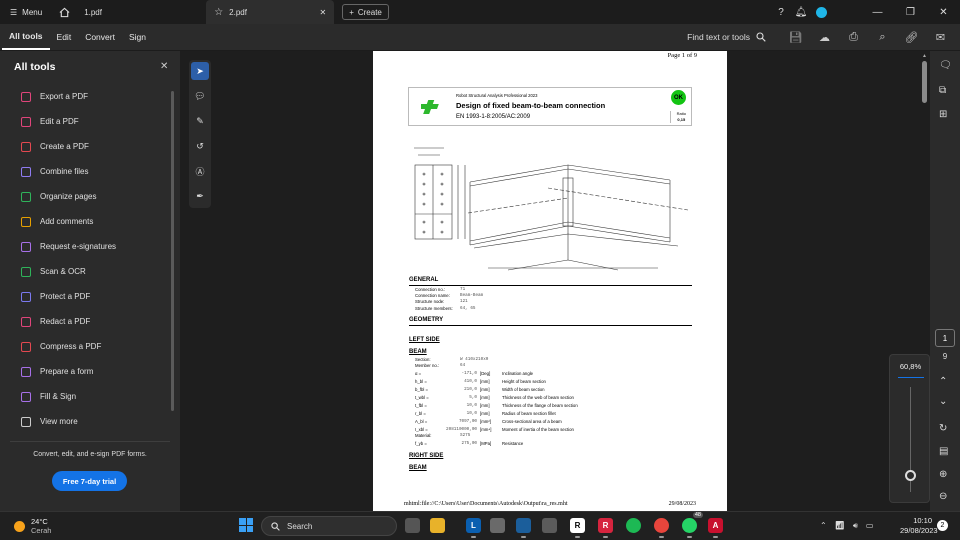 The width and height of the screenshot is (960, 540). Describe the element at coordinates (718, 37) in the screenshot. I see `find-label: Find text or tools` at that location.